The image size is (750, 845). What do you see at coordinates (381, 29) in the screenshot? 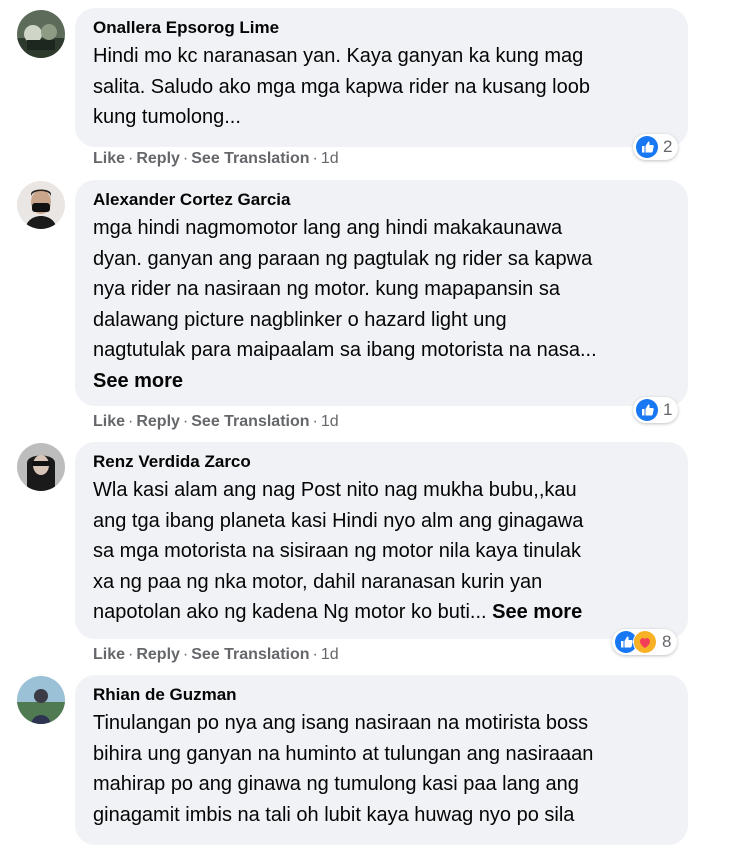
I see `comment-author: Onallera Epsorog Lime` at bounding box center [381, 29].